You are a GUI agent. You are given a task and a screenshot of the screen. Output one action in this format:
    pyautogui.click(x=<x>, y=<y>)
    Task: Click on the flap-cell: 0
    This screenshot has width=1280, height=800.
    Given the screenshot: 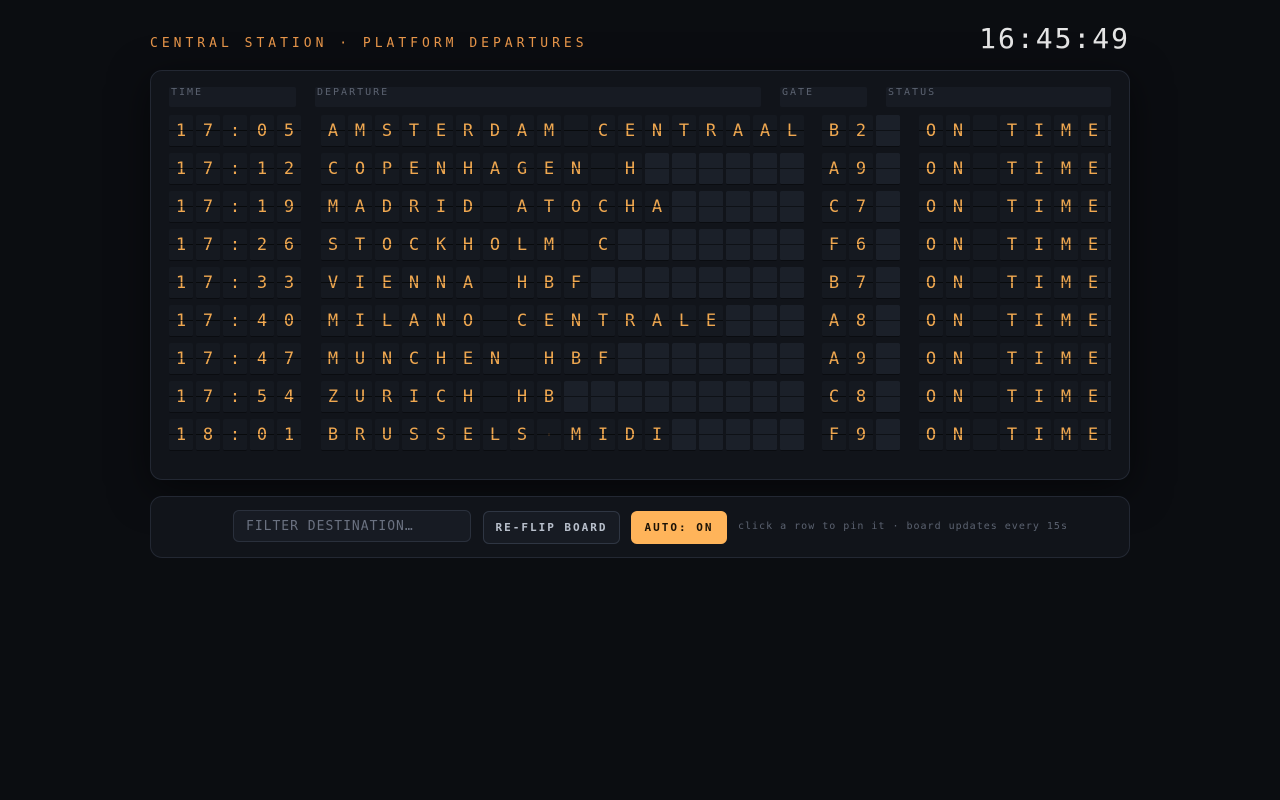 What is the action you would take?
    pyautogui.click(x=262, y=131)
    